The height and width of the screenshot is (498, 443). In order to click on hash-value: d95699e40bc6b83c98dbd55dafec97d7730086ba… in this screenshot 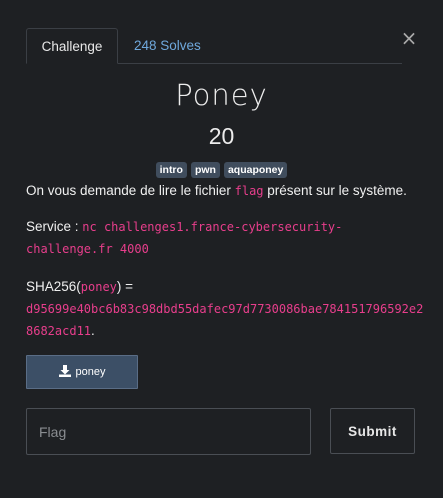, I will do `click(225, 320)`.